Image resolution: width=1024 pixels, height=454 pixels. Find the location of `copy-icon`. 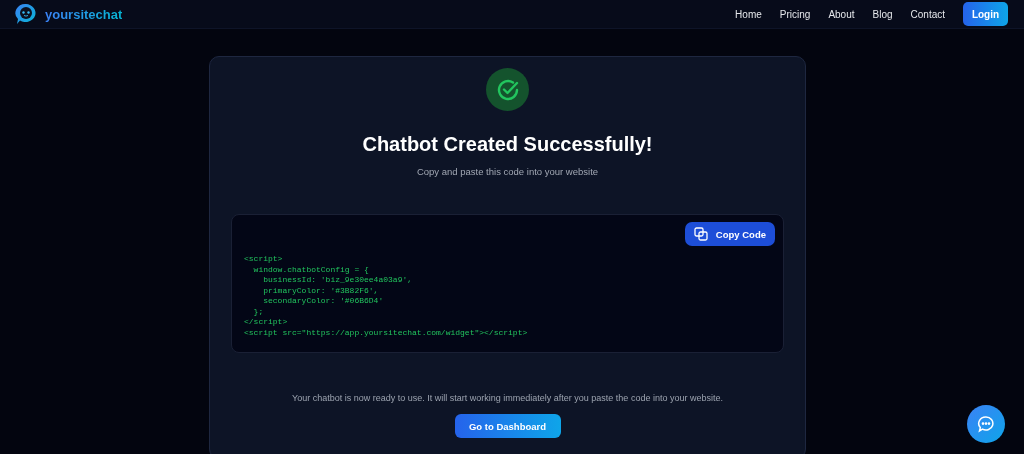

copy-icon is located at coordinates (700, 234).